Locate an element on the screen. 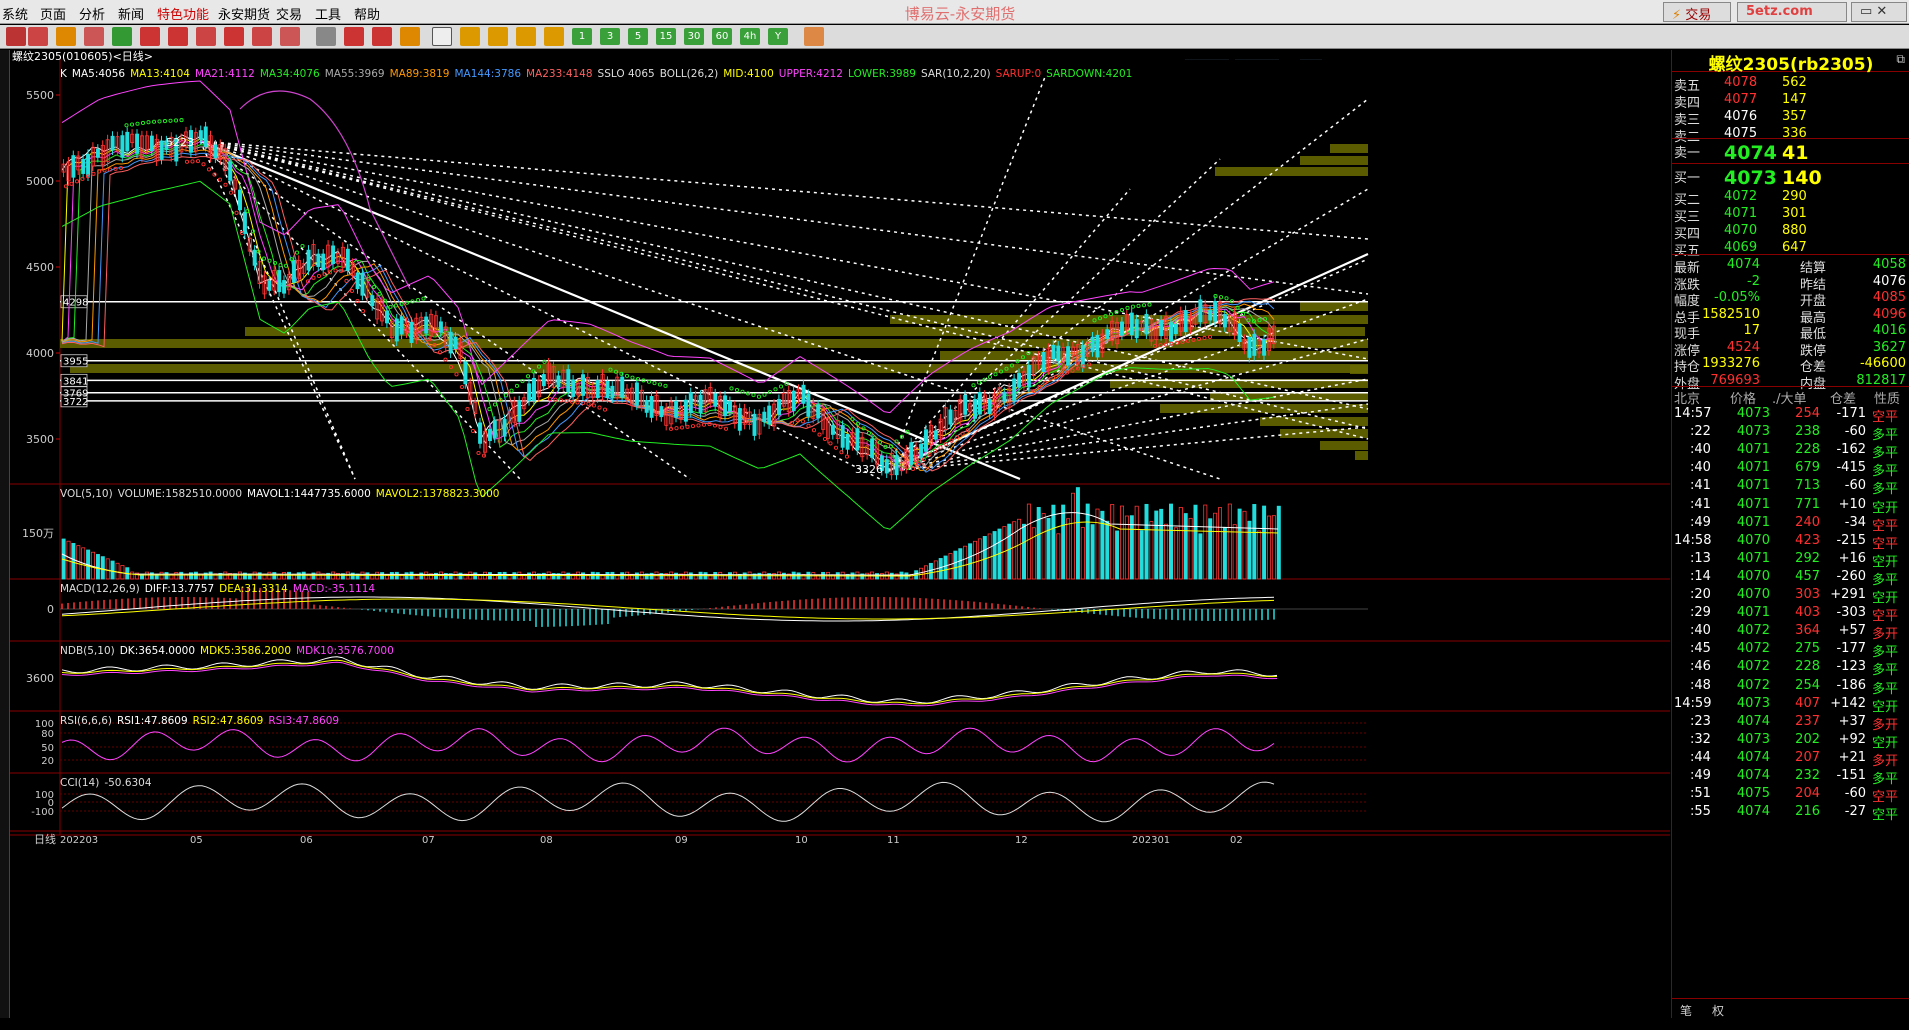 This screenshot has height=1030, width=1909. ma-legend-item: BOLL(26,2) is located at coordinates (689, 74).